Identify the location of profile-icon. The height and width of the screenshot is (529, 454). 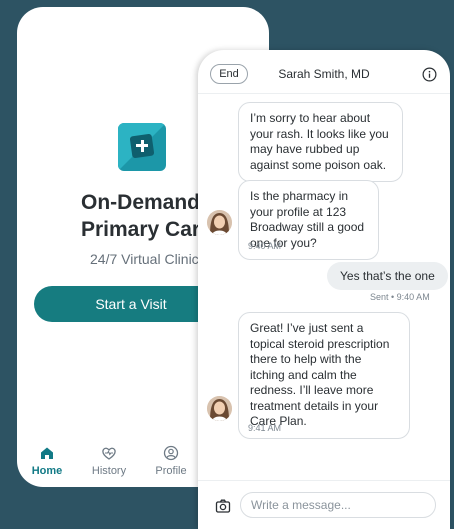
(171, 453).